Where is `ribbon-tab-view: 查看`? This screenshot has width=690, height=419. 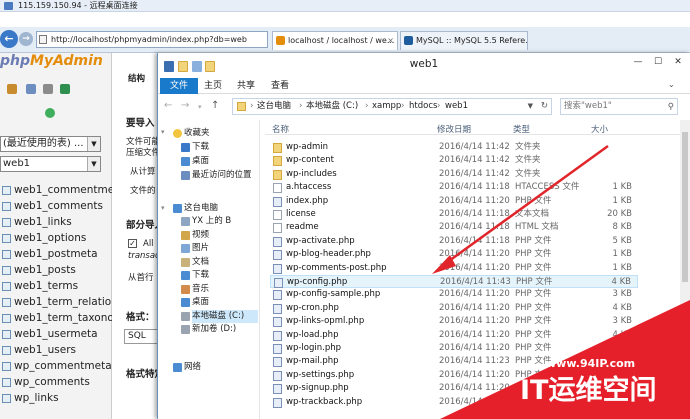
ribbon-tab-view: 查看 is located at coordinates (280, 86).